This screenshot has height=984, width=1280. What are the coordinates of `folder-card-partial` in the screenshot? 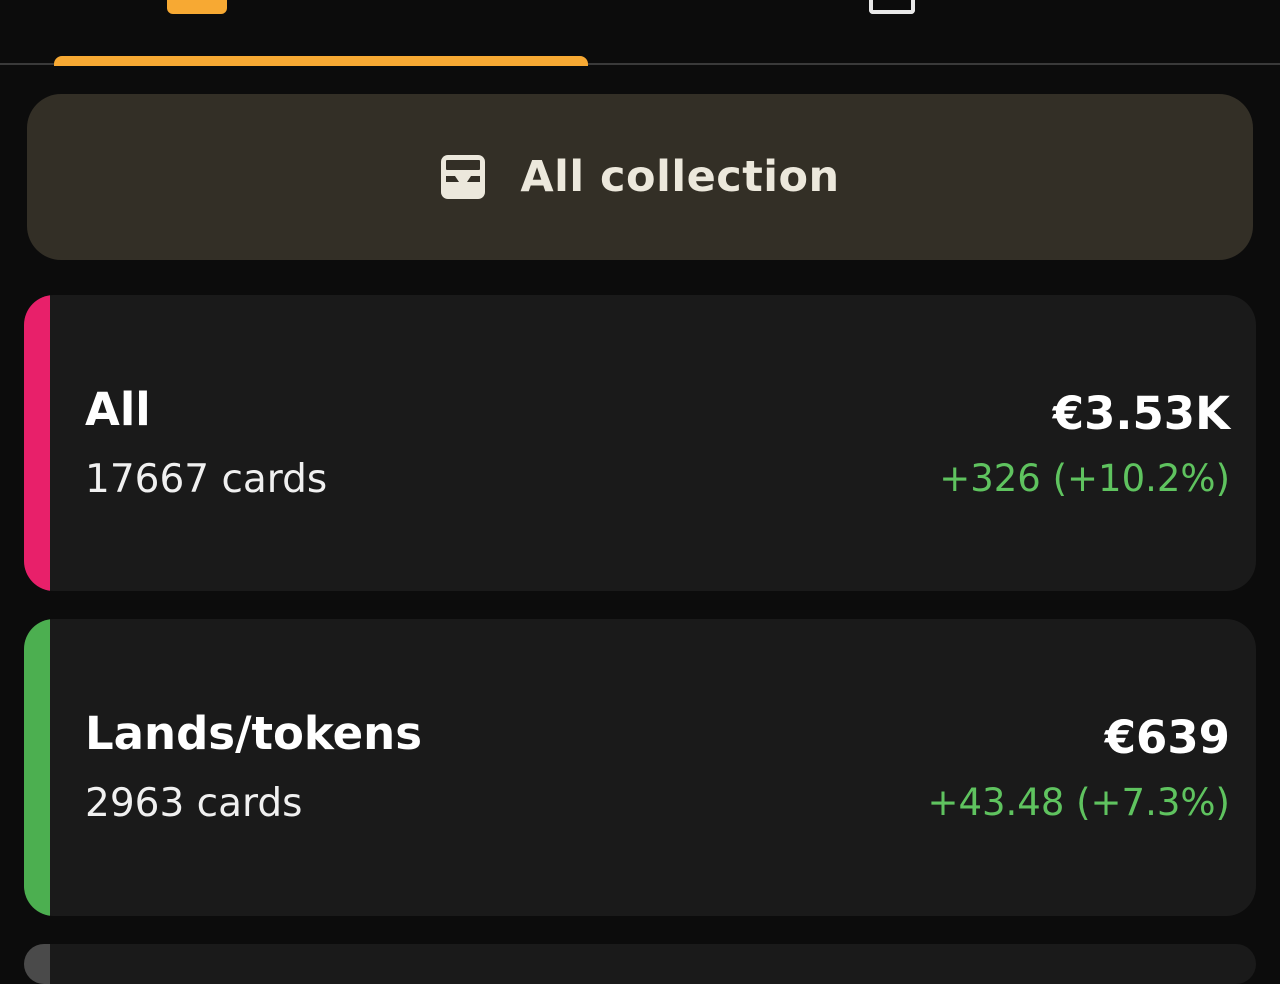 It's located at (640, 964).